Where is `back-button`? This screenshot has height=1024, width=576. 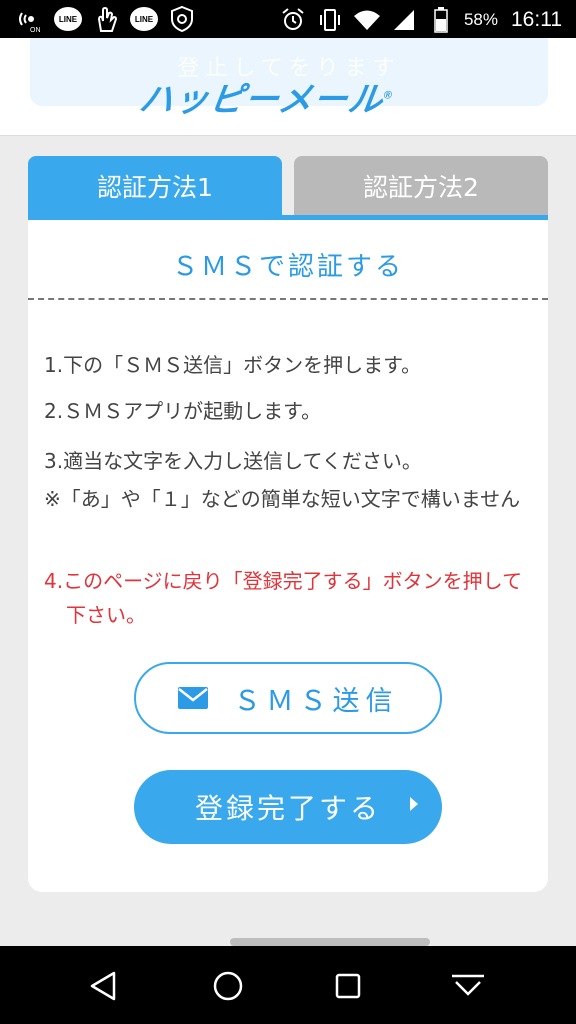 back-button is located at coordinates (104, 986).